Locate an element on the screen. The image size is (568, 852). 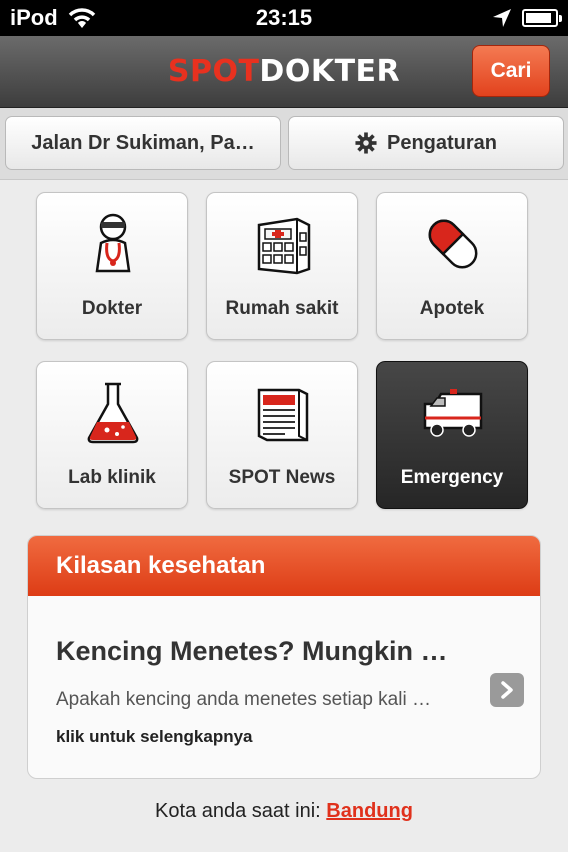
settings-label: Pengaturan is located at coordinates (442, 142).